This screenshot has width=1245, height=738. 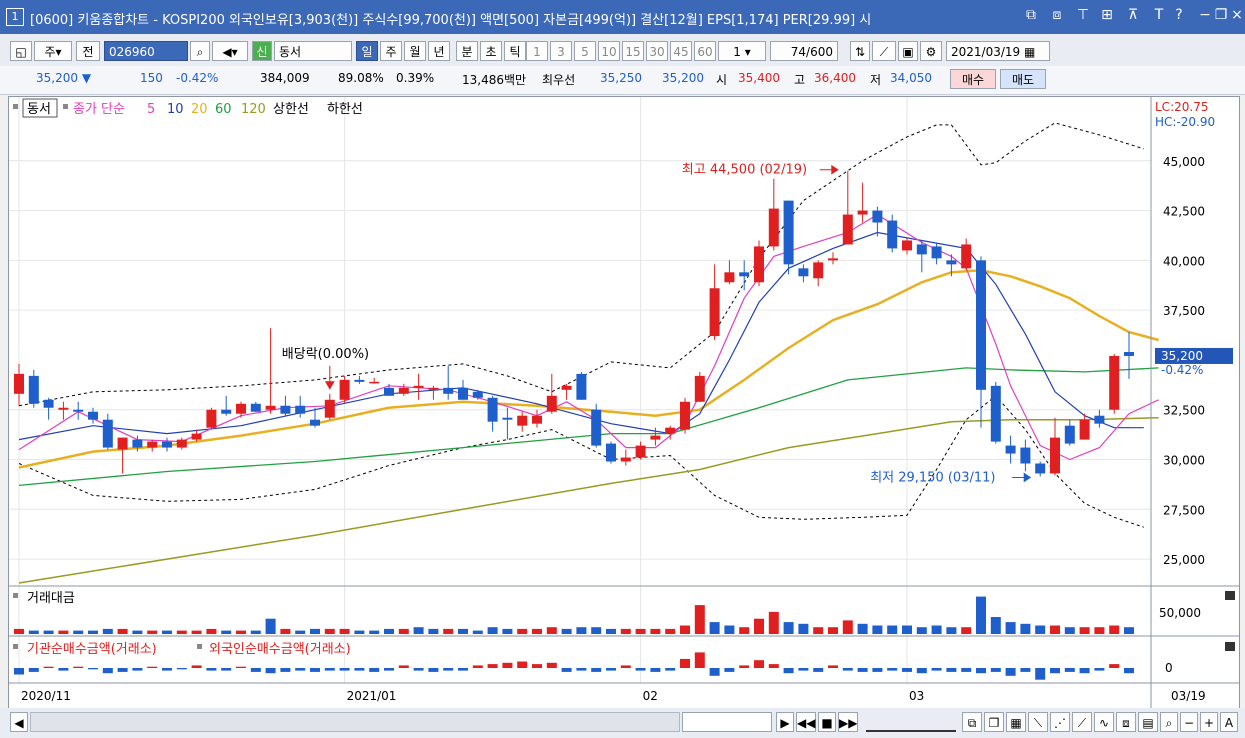 What do you see at coordinates (313, 51) in the screenshot?
I see `stock-name-field: 동서` at bounding box center [313, 51].